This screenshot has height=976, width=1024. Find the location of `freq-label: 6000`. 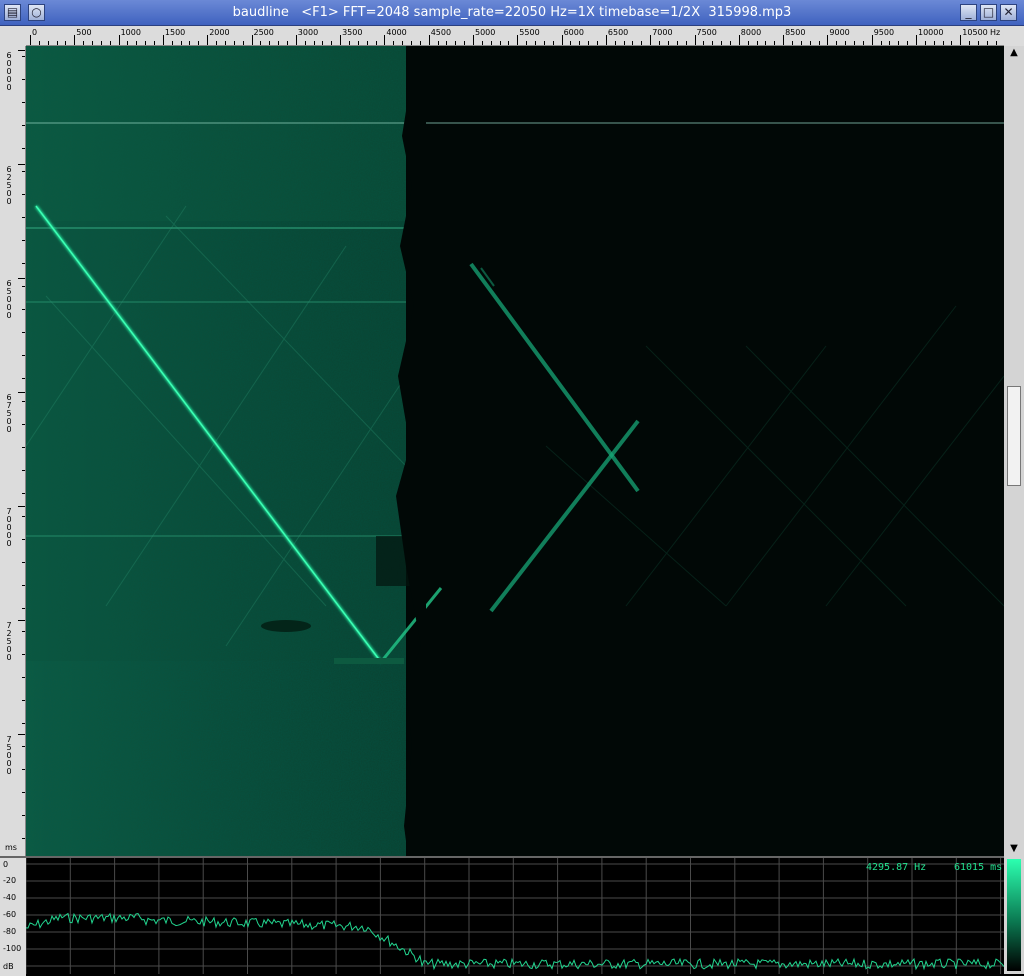

freq-label: 6000 is located at coordinates (573, 32).